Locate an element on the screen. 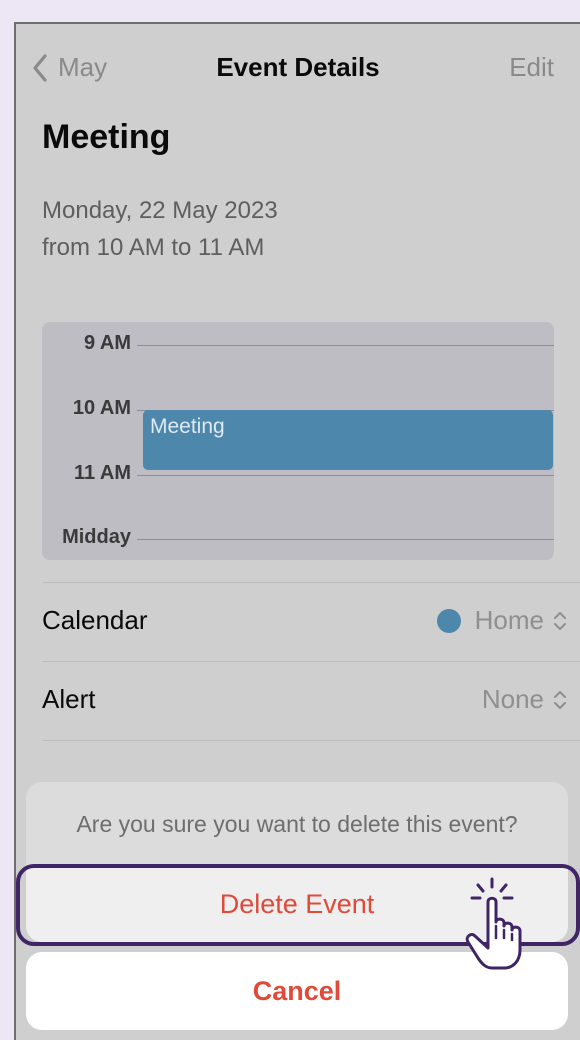 This screenshot has height=1040, width=580. row-divider is located at coordinates (311, 740).